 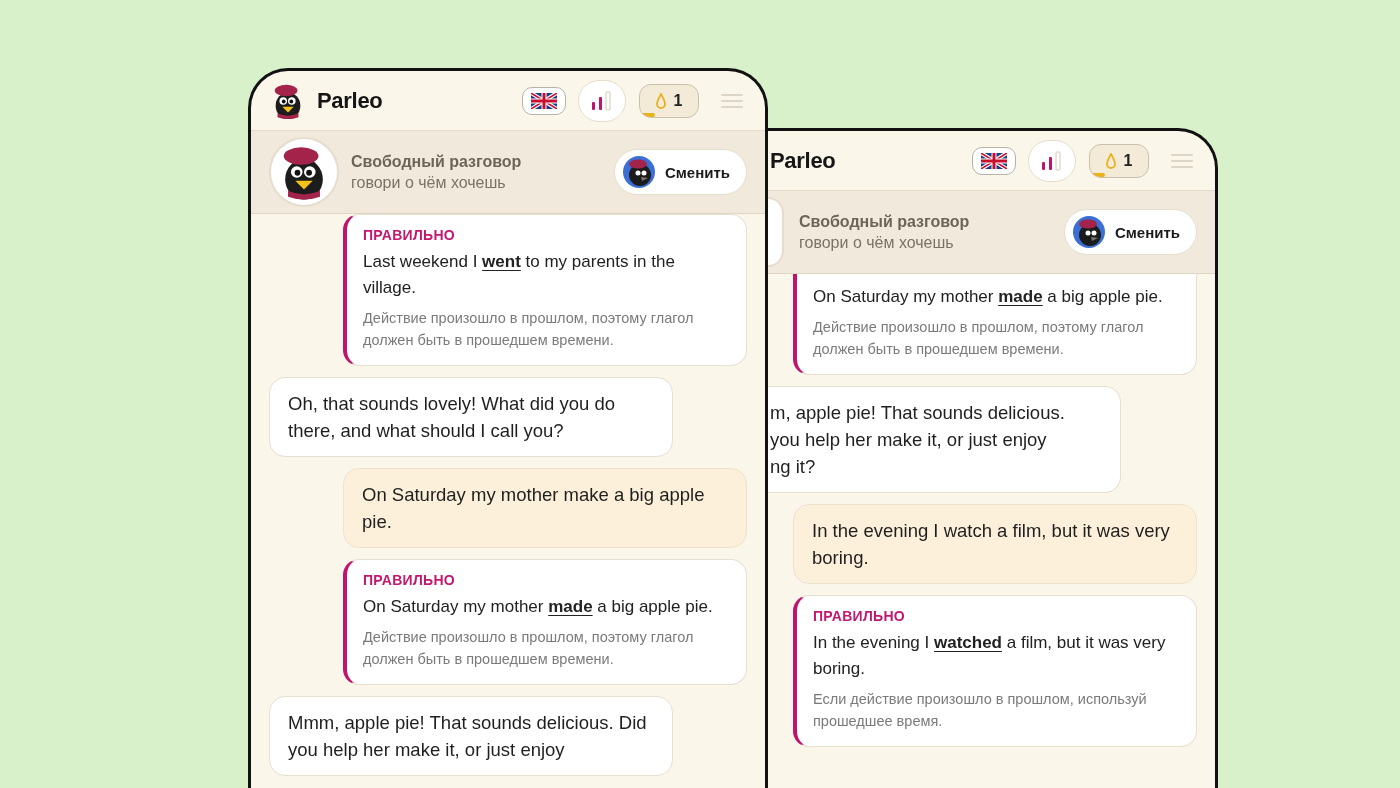 I want to click on corrected-sentence: Last weekend I went to my parents in the village., so click(x=519, y=275).